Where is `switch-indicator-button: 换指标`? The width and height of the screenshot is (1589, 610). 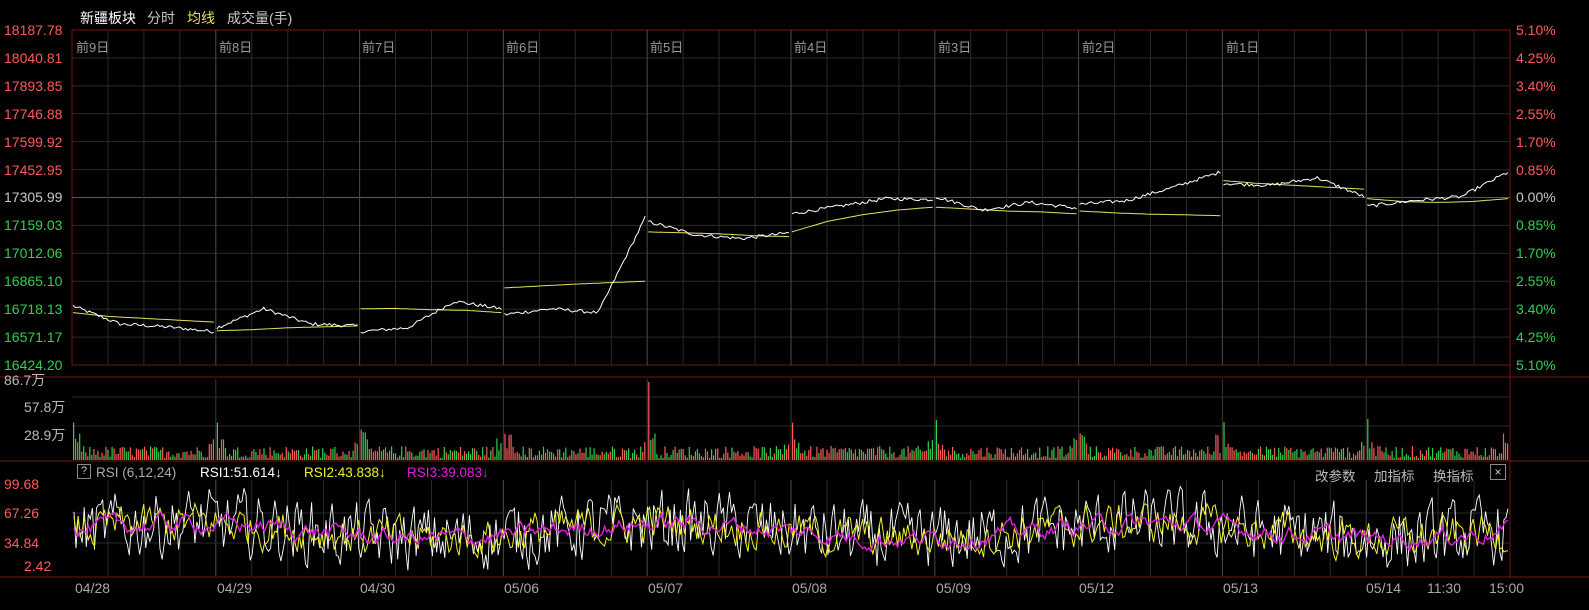
switch-indicator-button: 换指标 is located at coordinates (1453, 475).